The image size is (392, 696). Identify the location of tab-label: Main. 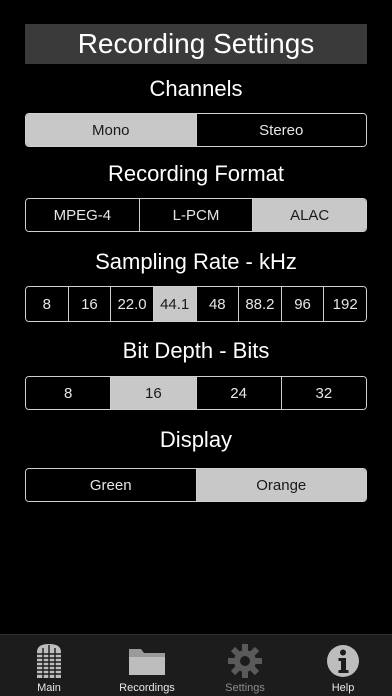
(49, 688).